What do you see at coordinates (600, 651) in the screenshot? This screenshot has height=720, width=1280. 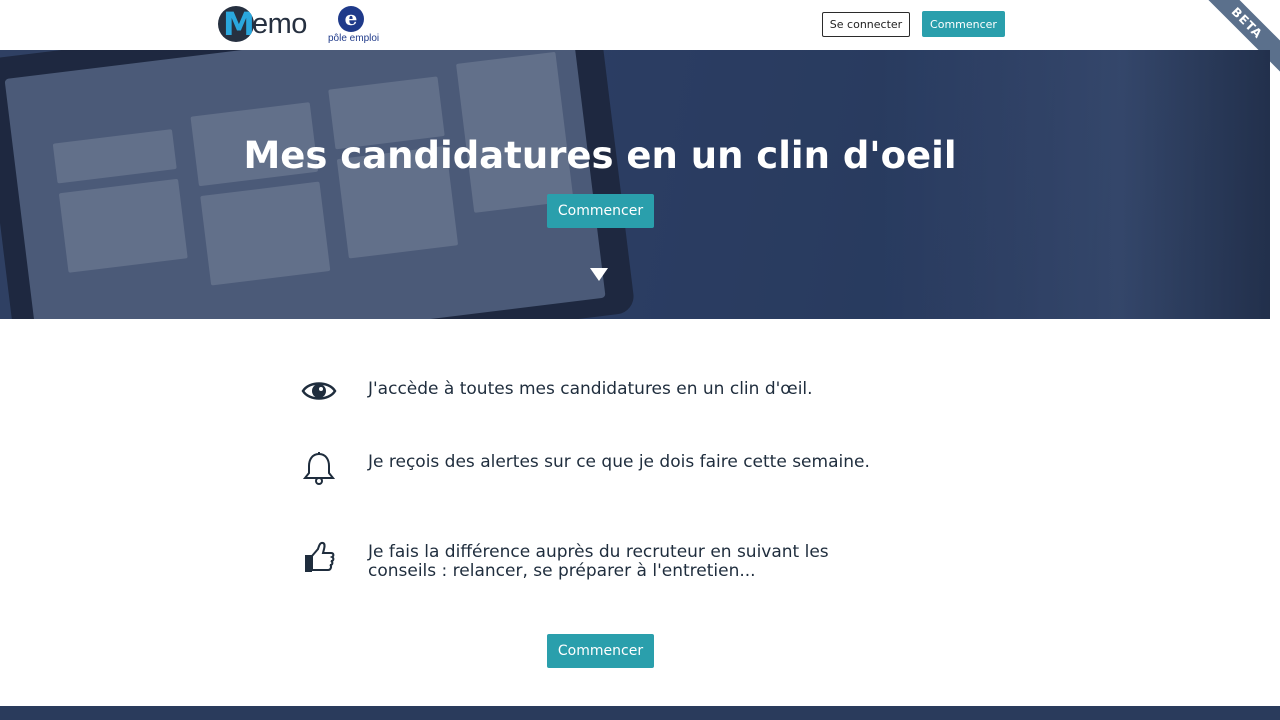 I see `bottom-start-button: Commencer` at bounding box center [600, 651].